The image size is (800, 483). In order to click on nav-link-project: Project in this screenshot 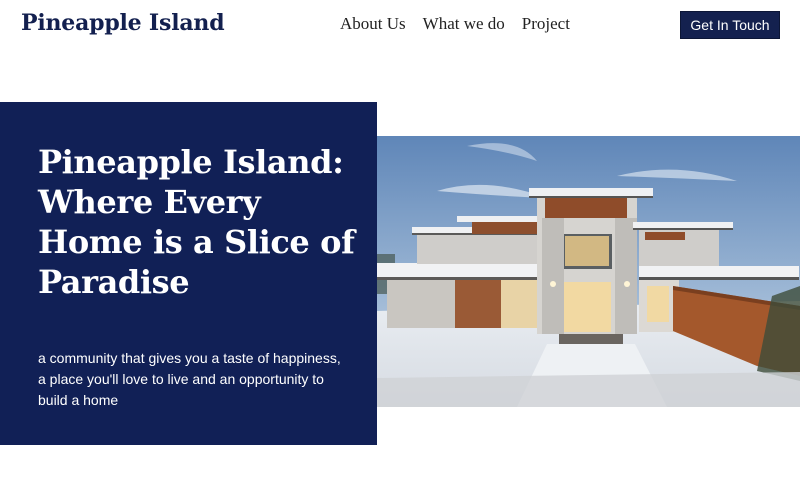, I will do `click(546, 24)`.